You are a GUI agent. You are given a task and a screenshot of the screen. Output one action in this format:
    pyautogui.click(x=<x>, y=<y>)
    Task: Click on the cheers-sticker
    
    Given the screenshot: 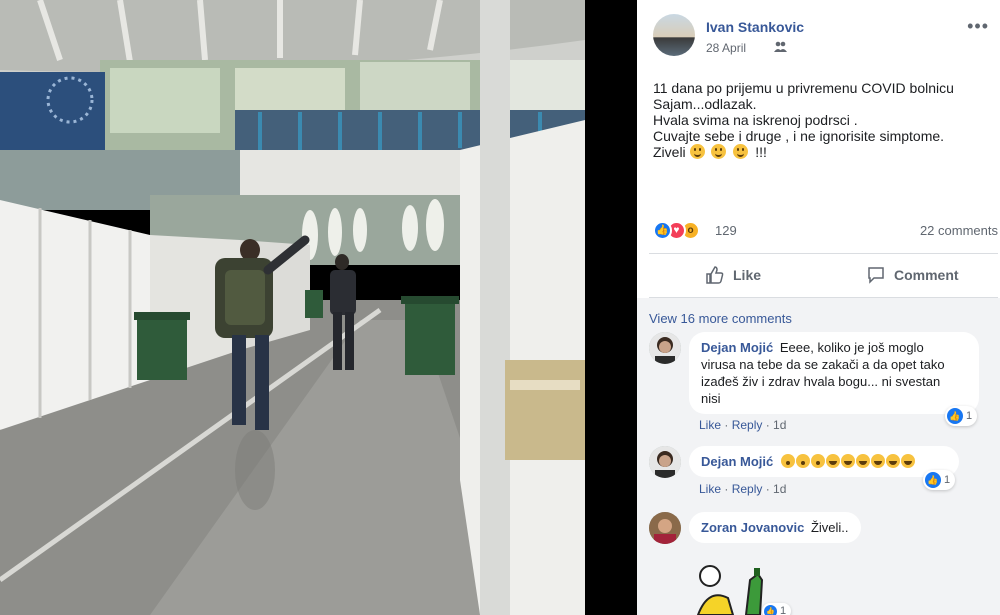 What is the action you would take?
    pyautogui.click(x=728, y=587)
    